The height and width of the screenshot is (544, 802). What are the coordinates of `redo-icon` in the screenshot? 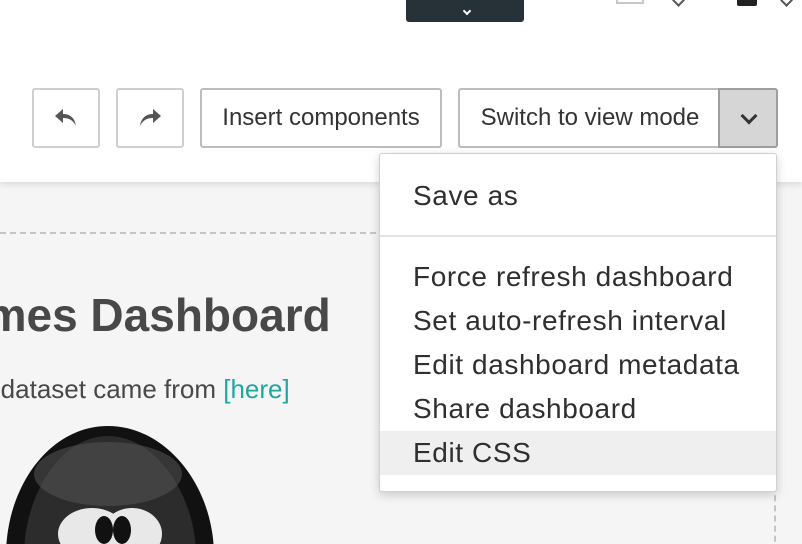 It's located at (150, 117).